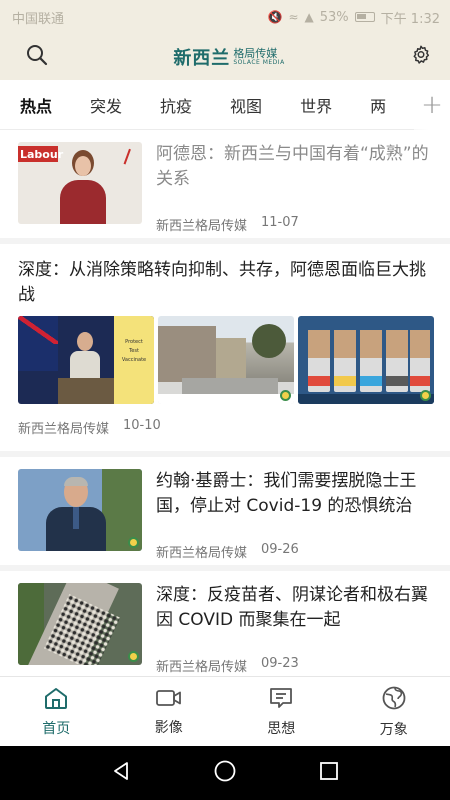  Describe the element at coordinates (329, 773) in the screenshot. I see `recents-icon` at that location.